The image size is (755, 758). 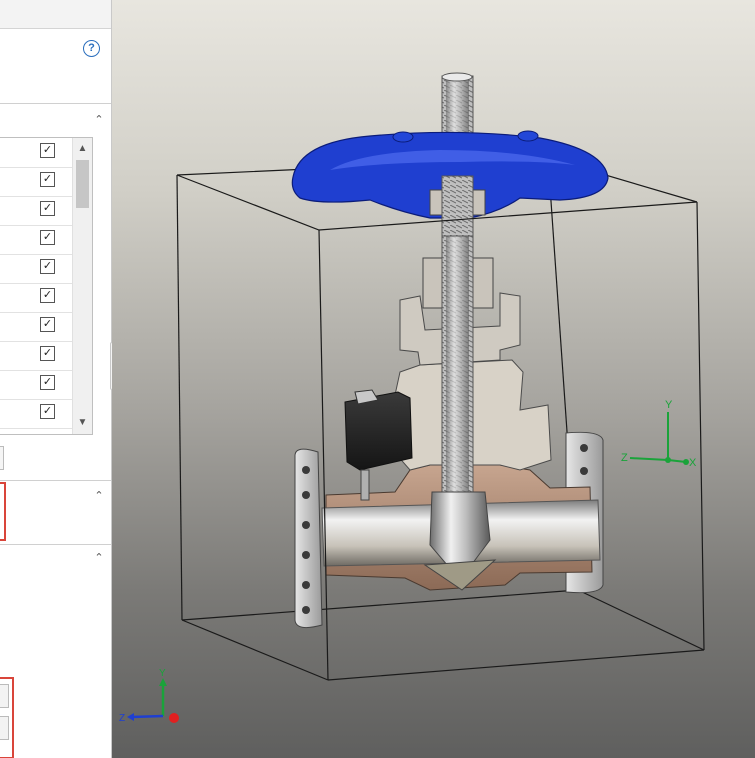 I want to click on highlight-frame, so click(x=3, y=511).